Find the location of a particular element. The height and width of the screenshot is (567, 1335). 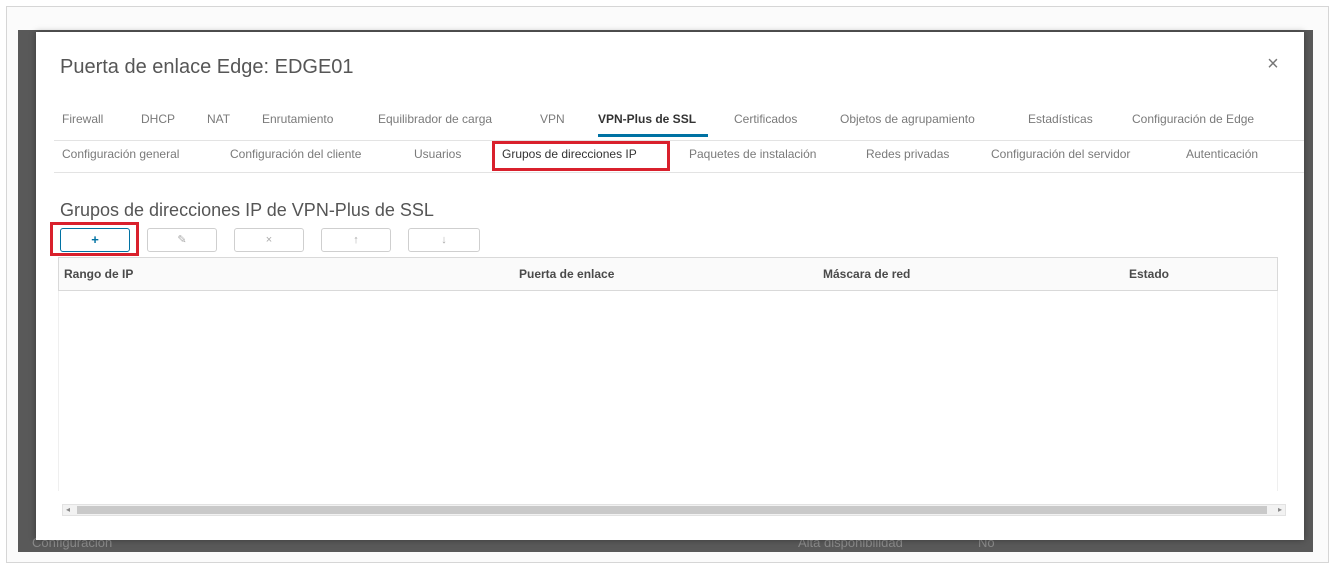

column-header-puerta-de-enlace: Puerta de enlace is located at coordinates (566, 274).